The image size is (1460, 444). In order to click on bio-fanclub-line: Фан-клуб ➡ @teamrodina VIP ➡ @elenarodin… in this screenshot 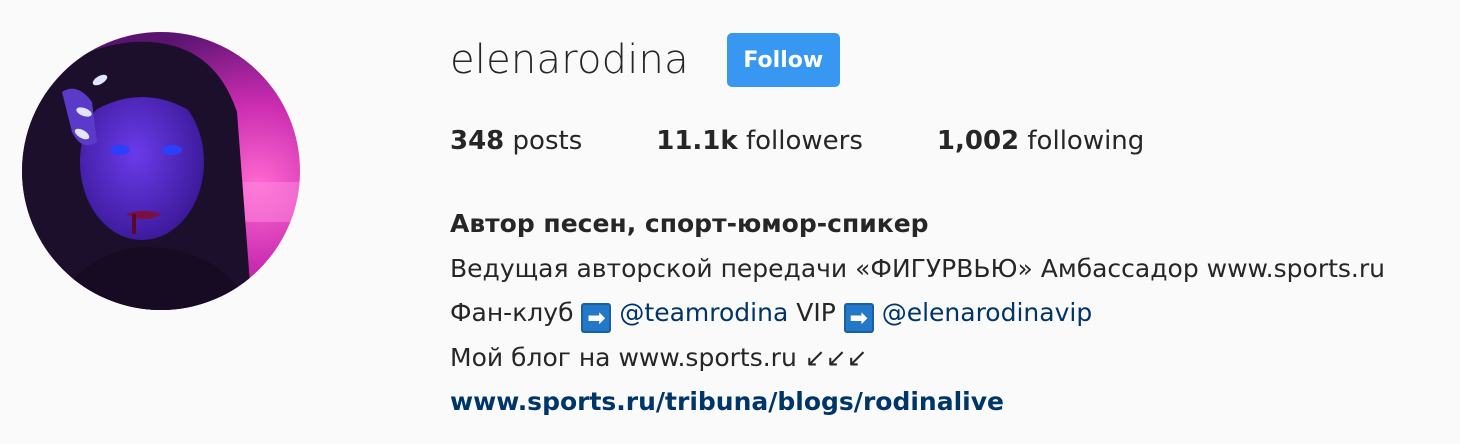, I will do `click(917, 313)`.